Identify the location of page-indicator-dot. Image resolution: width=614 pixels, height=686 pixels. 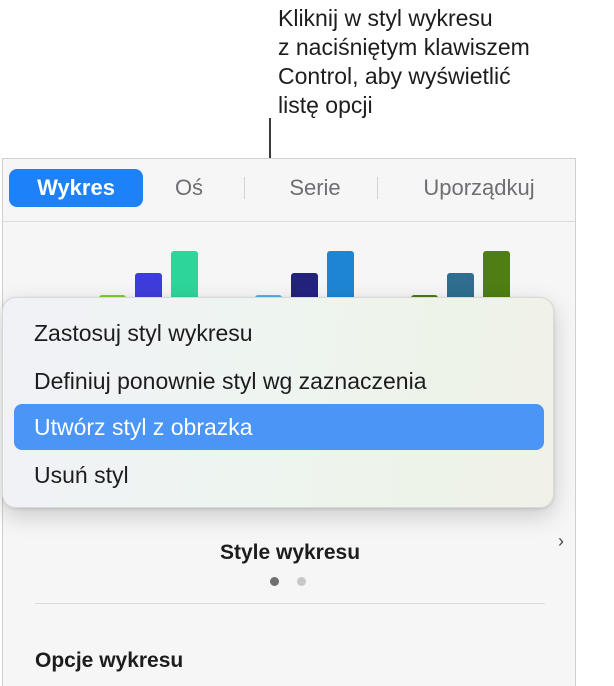
(301, 581).